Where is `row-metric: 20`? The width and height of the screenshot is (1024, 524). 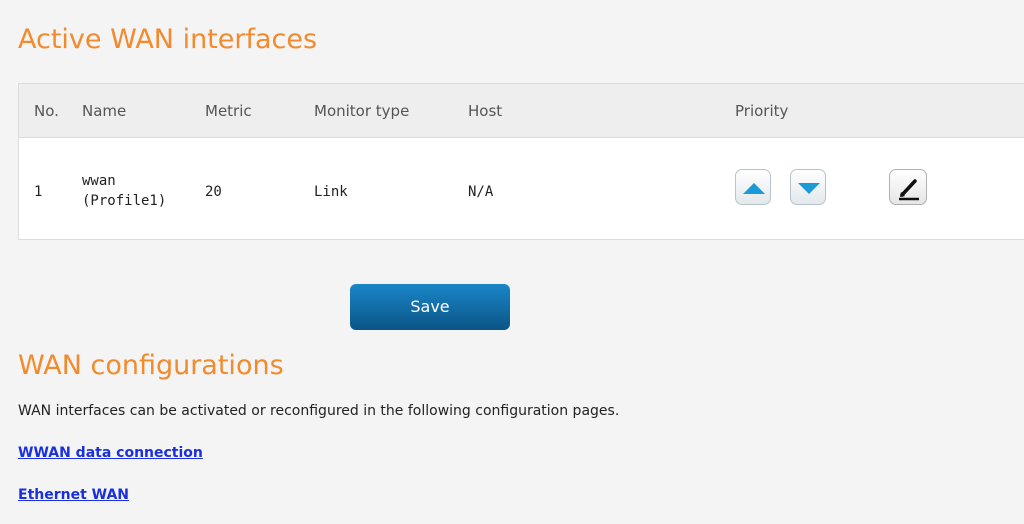
row-metric: 20 is located at coordinates (213, 192).